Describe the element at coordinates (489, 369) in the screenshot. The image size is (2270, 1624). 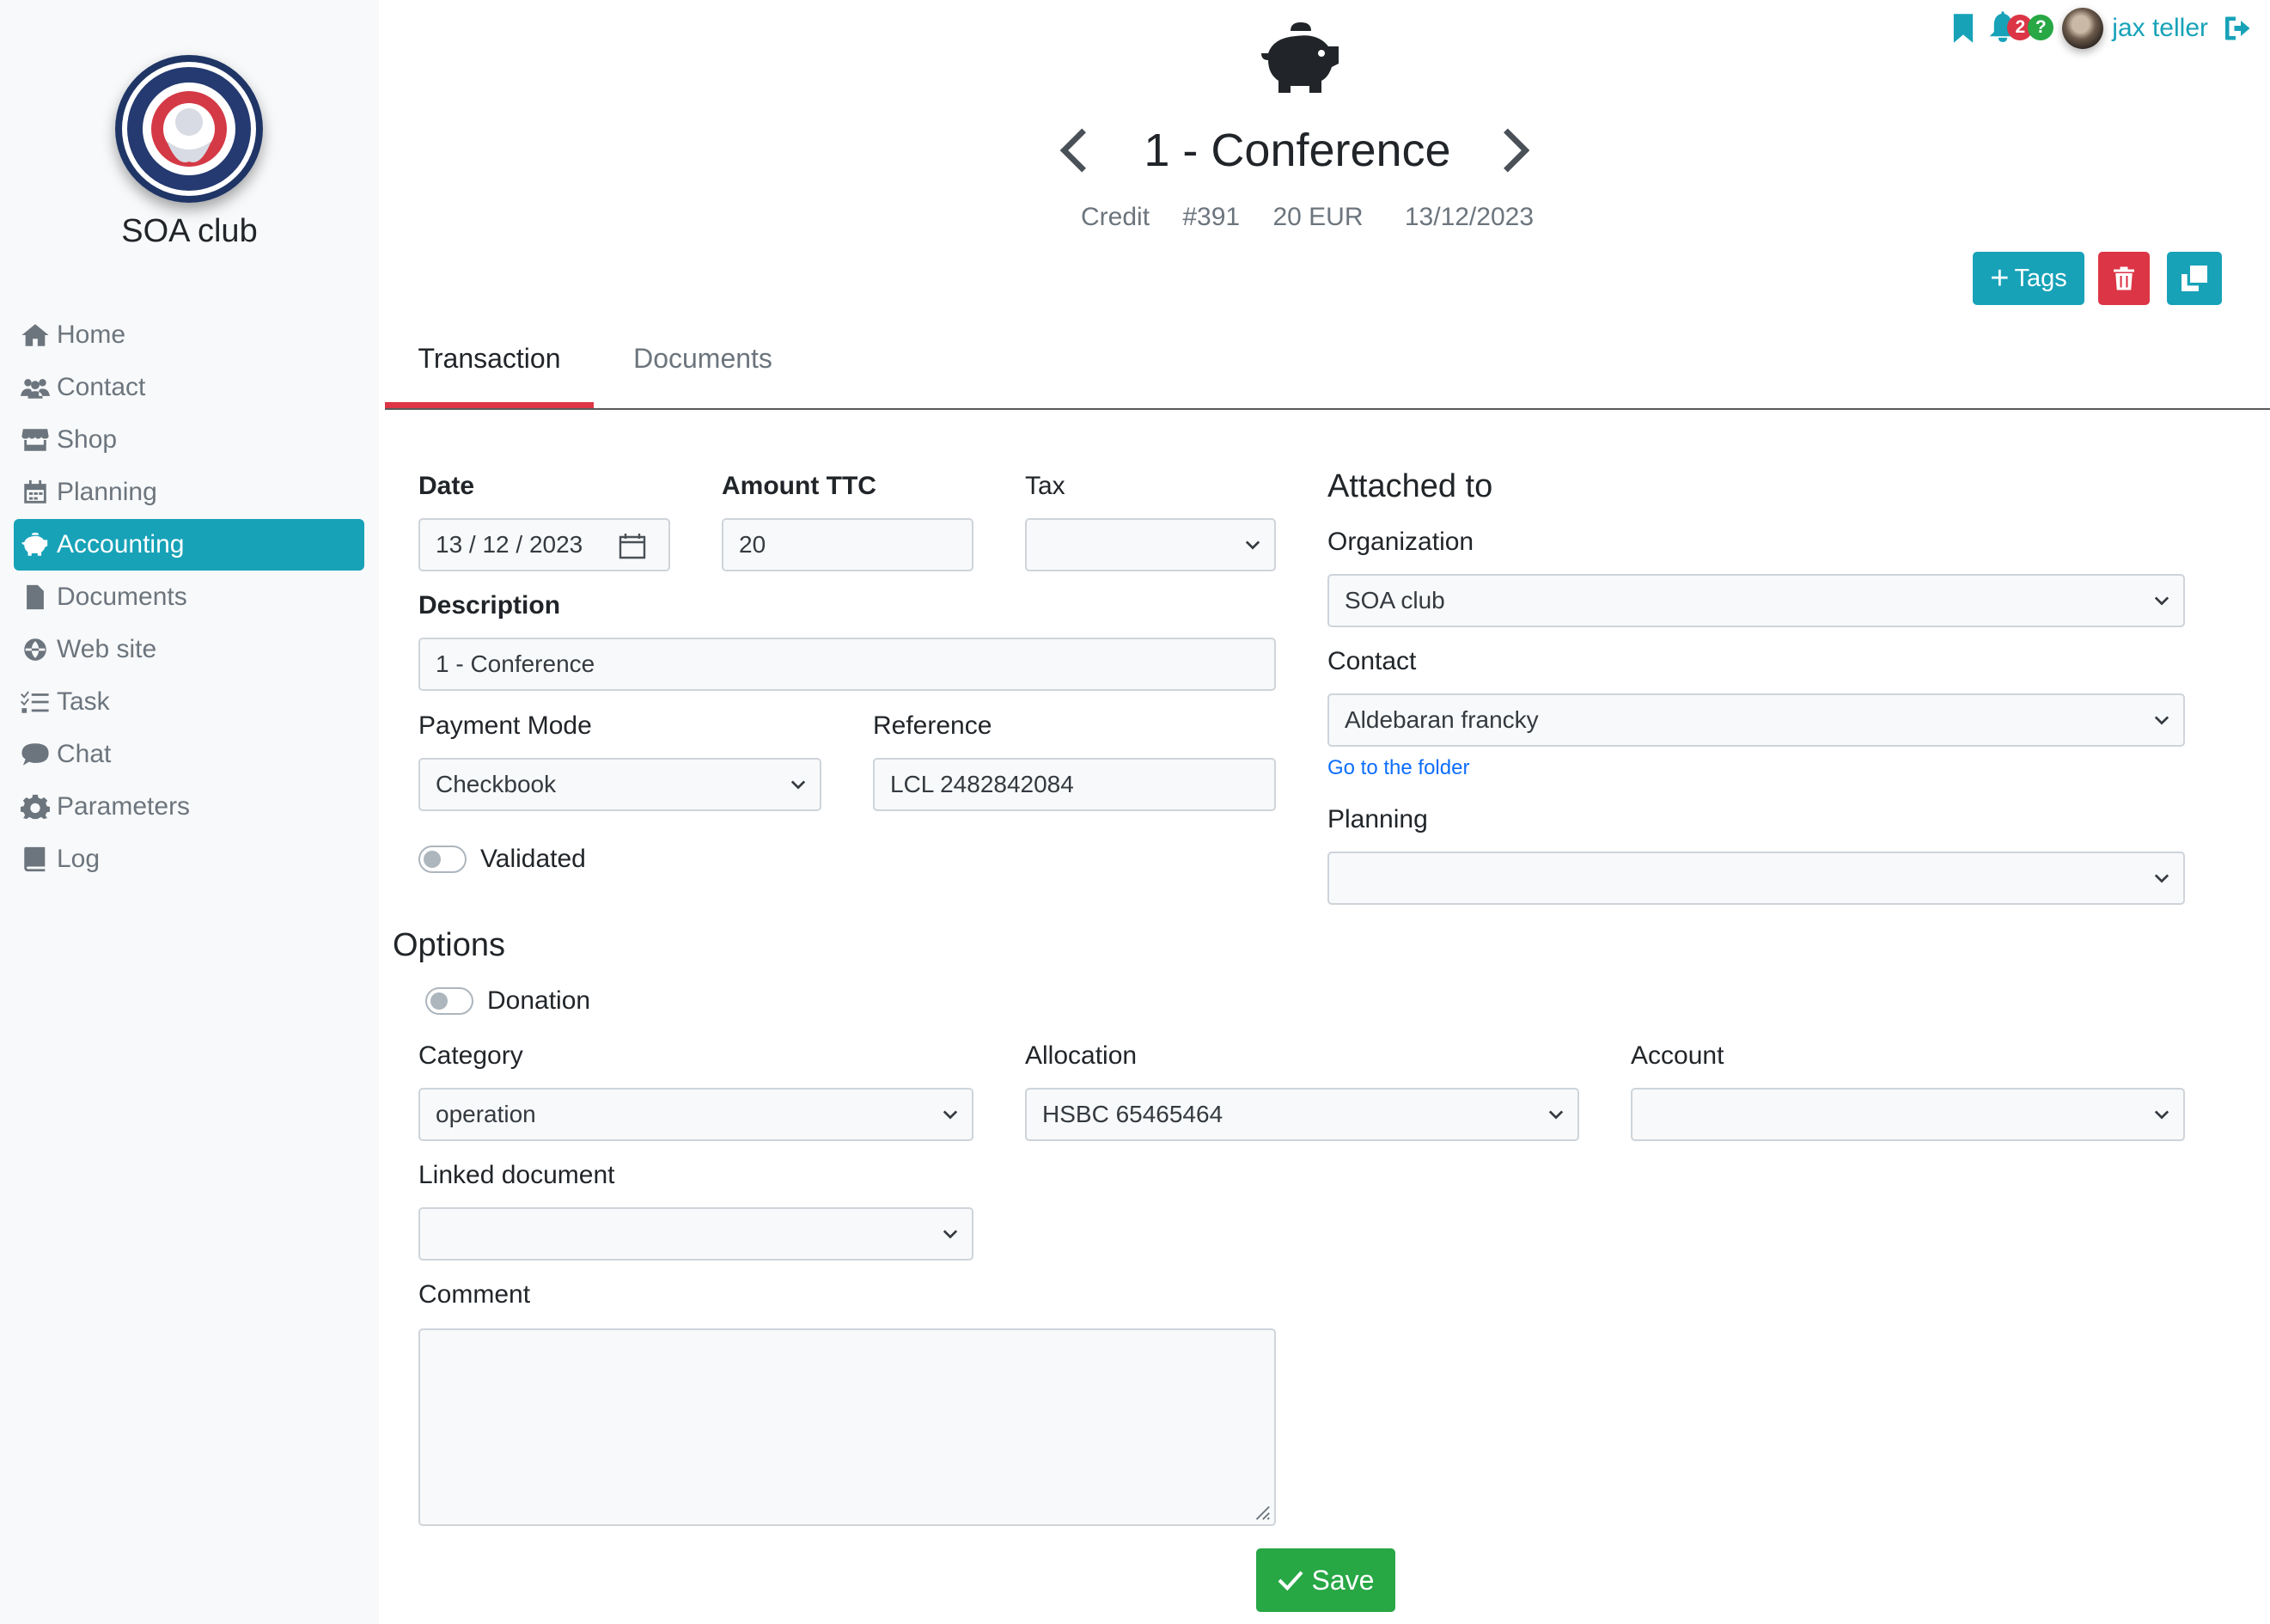
I see `tab-transaction: Transaction` at that location.